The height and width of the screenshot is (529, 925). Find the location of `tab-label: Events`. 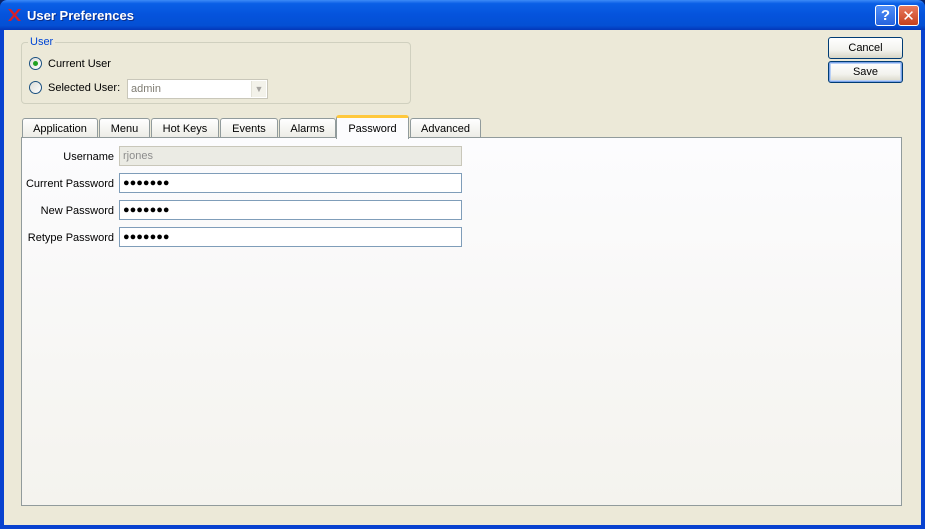

tab-label: Events is located at coordinates (249, 128).